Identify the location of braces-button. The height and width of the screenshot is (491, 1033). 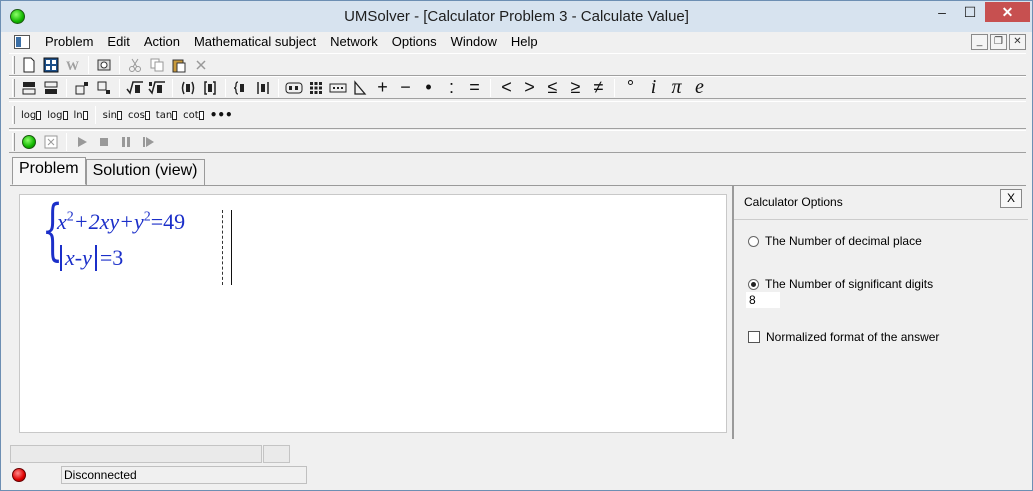
(241, 88).